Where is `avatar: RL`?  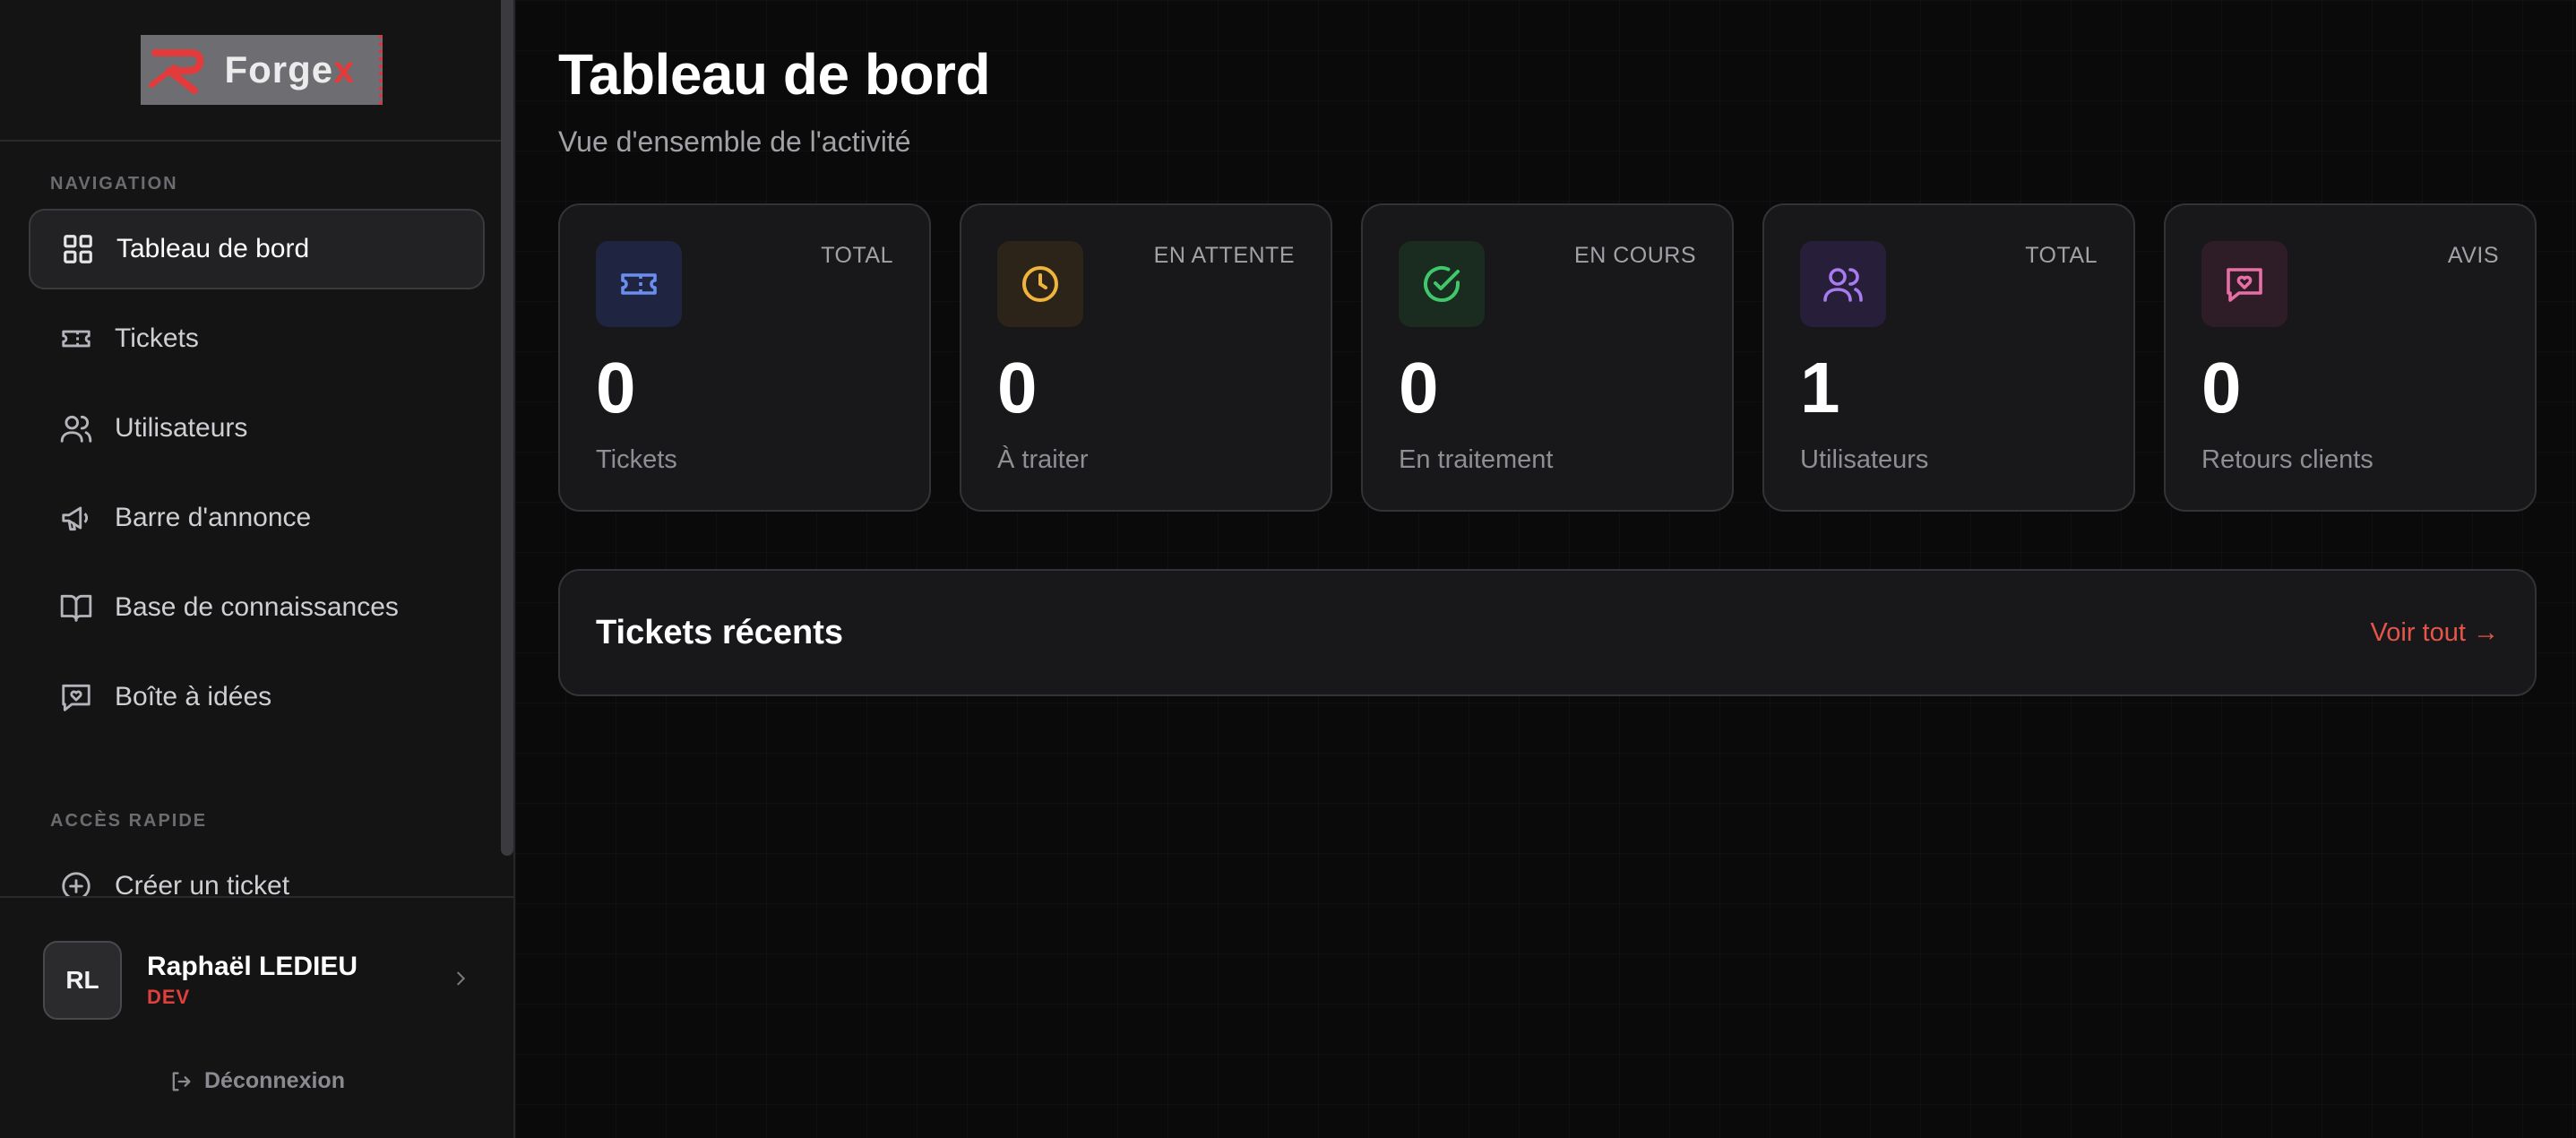 avatar: RL is located at coordinates (82, 980).